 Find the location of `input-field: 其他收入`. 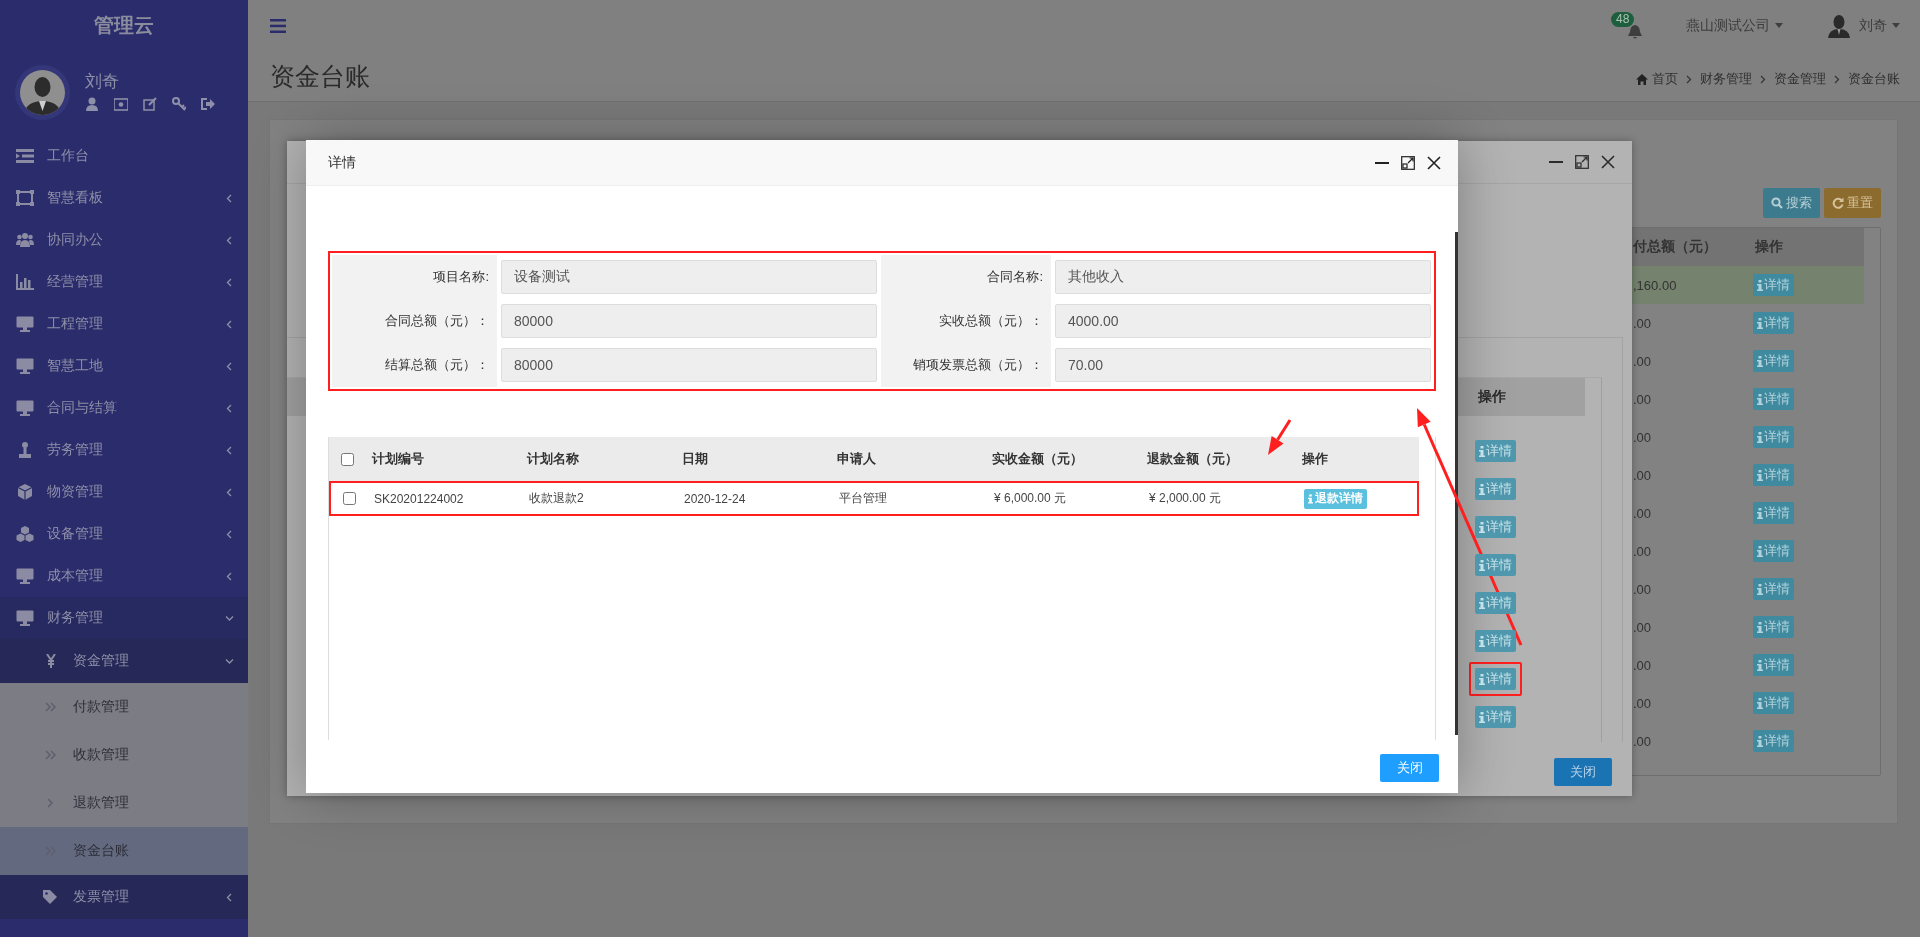

input-field: 其他收入 is located at coordinates (1243, 277).